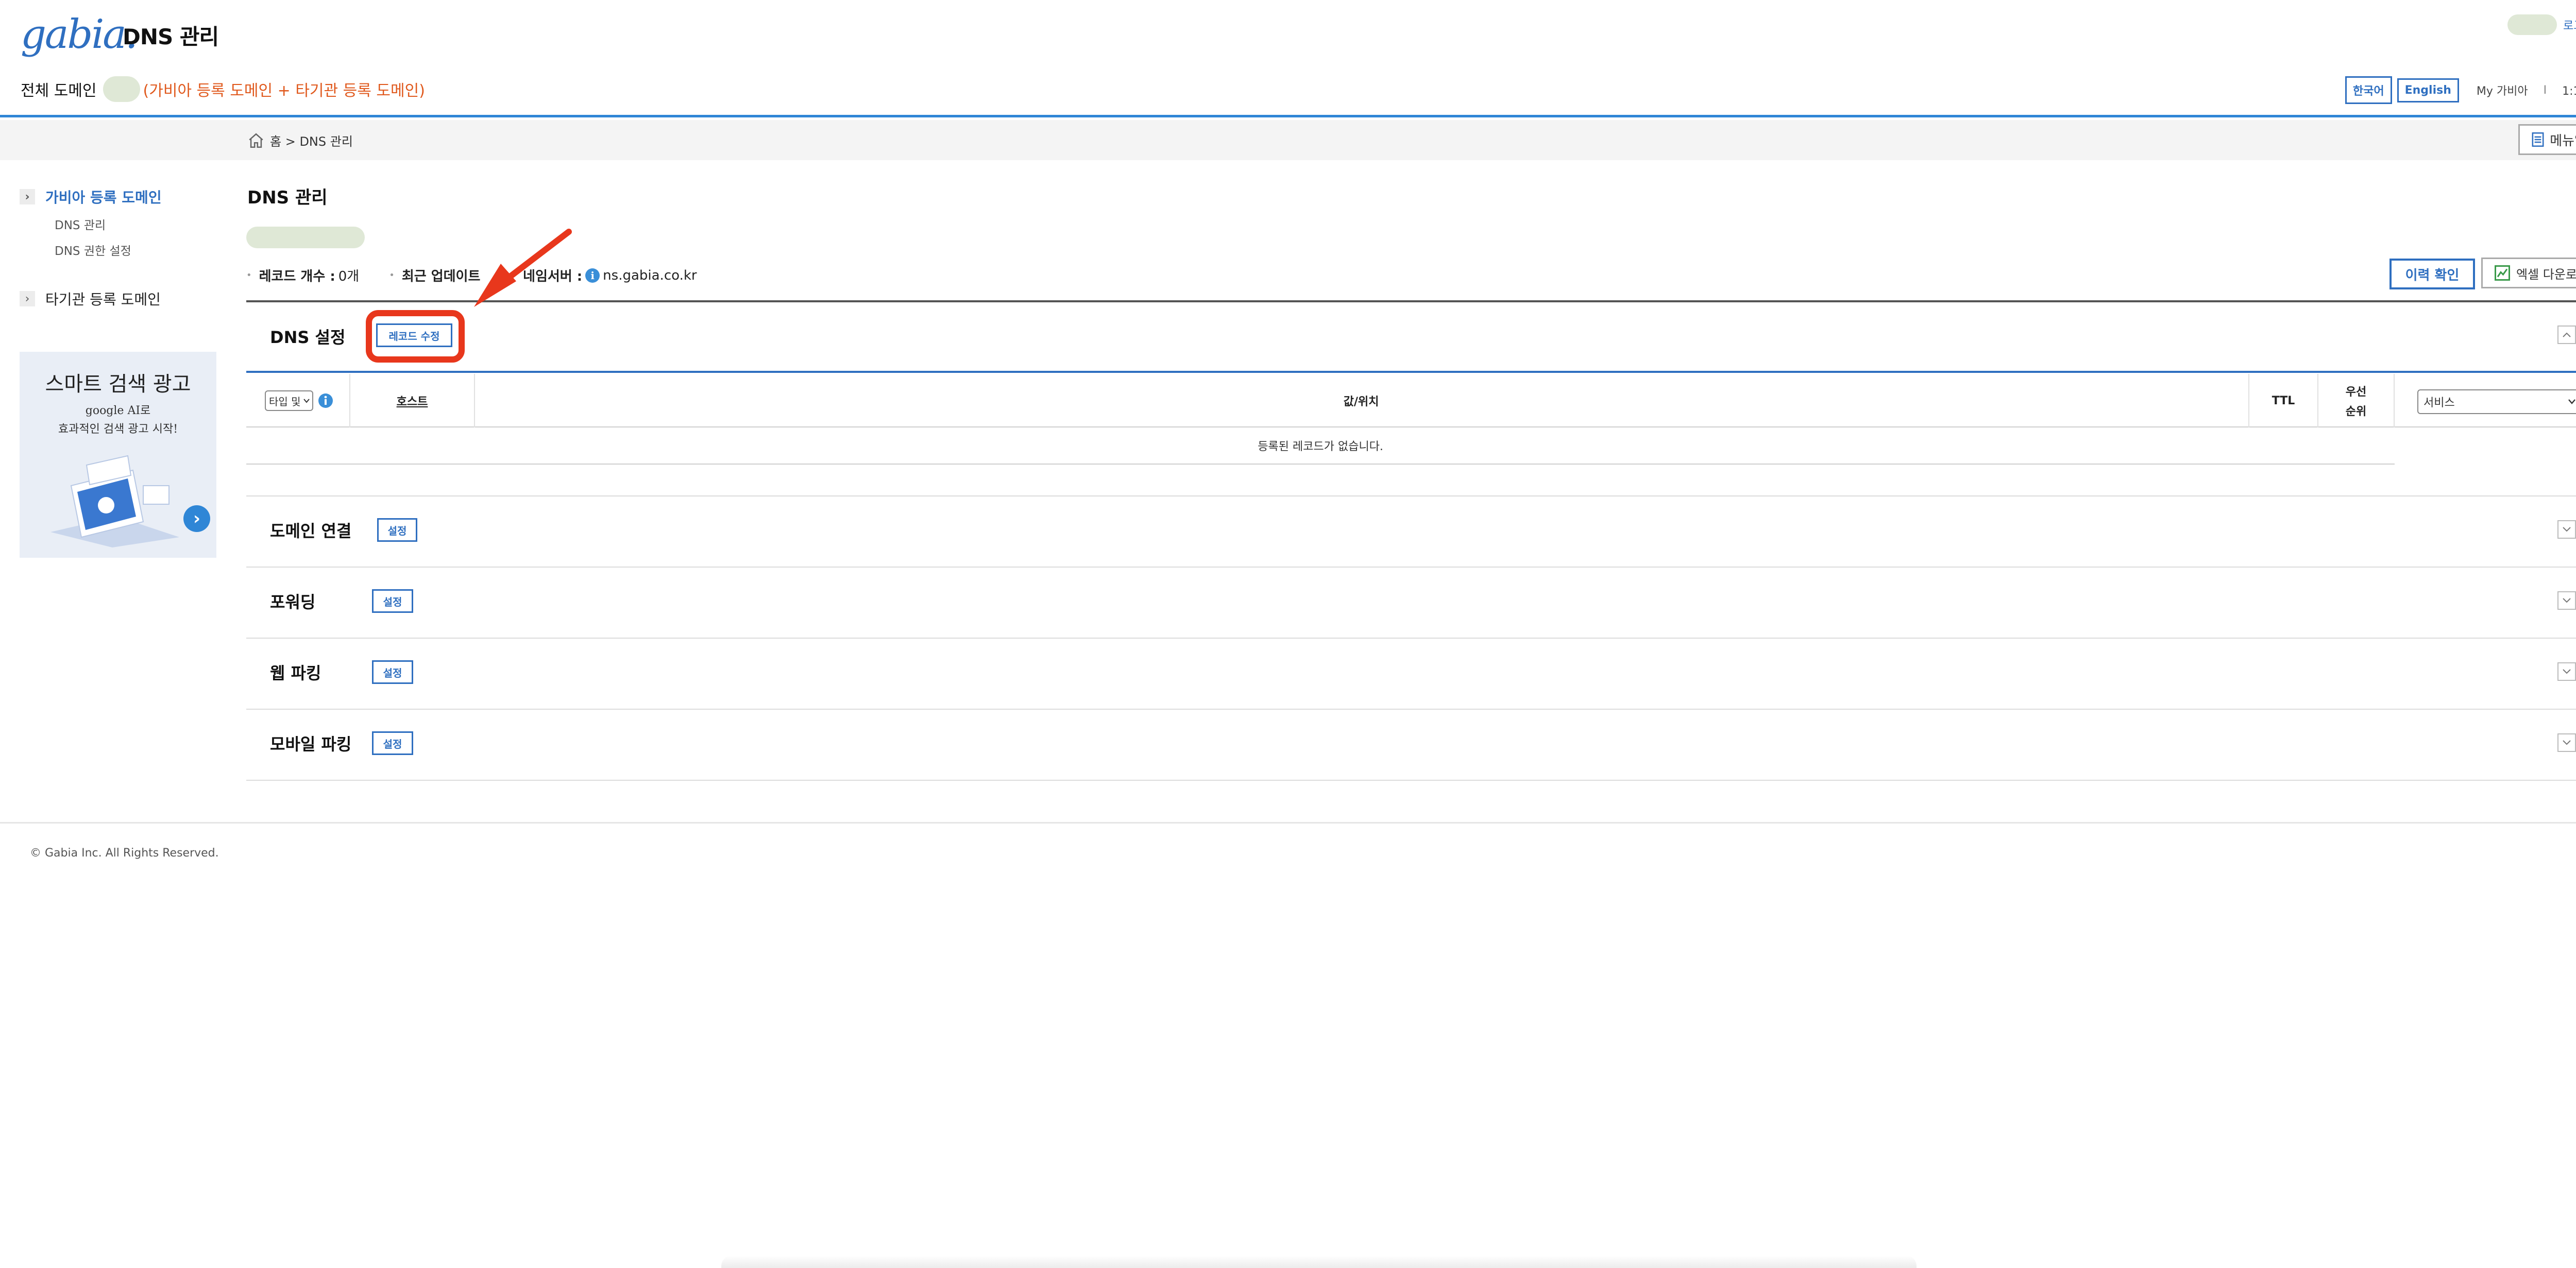  What do you see at coordinates (2538, 139) in the screenshot?
I see `document-icon` at bounding box center [2538, 139].